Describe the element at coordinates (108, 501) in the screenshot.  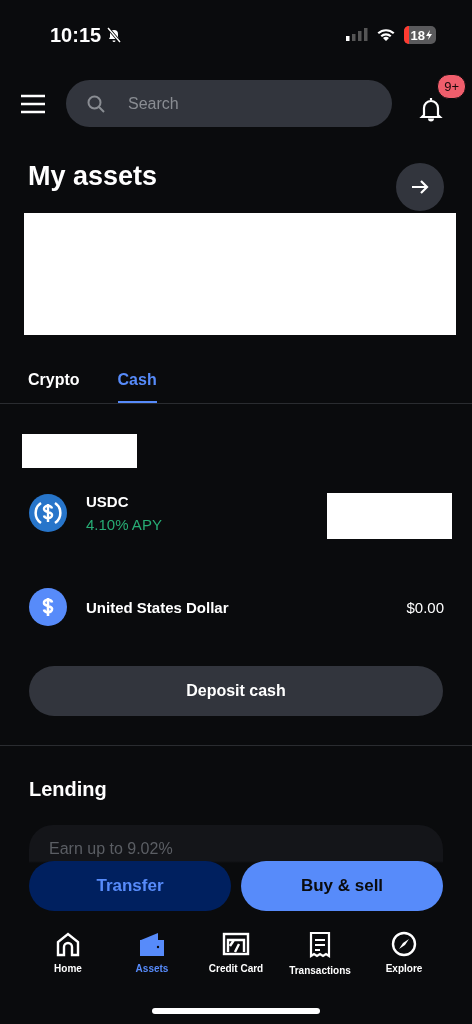
I see `asset-name: USDC` at that location.